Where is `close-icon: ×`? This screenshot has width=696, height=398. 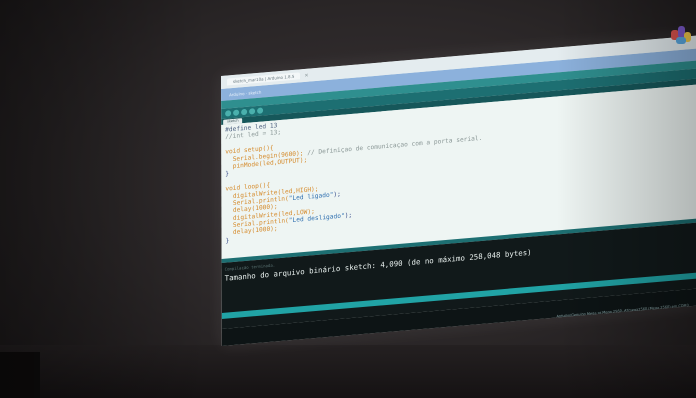
close-icon: × is located at coordinates (306, 75).